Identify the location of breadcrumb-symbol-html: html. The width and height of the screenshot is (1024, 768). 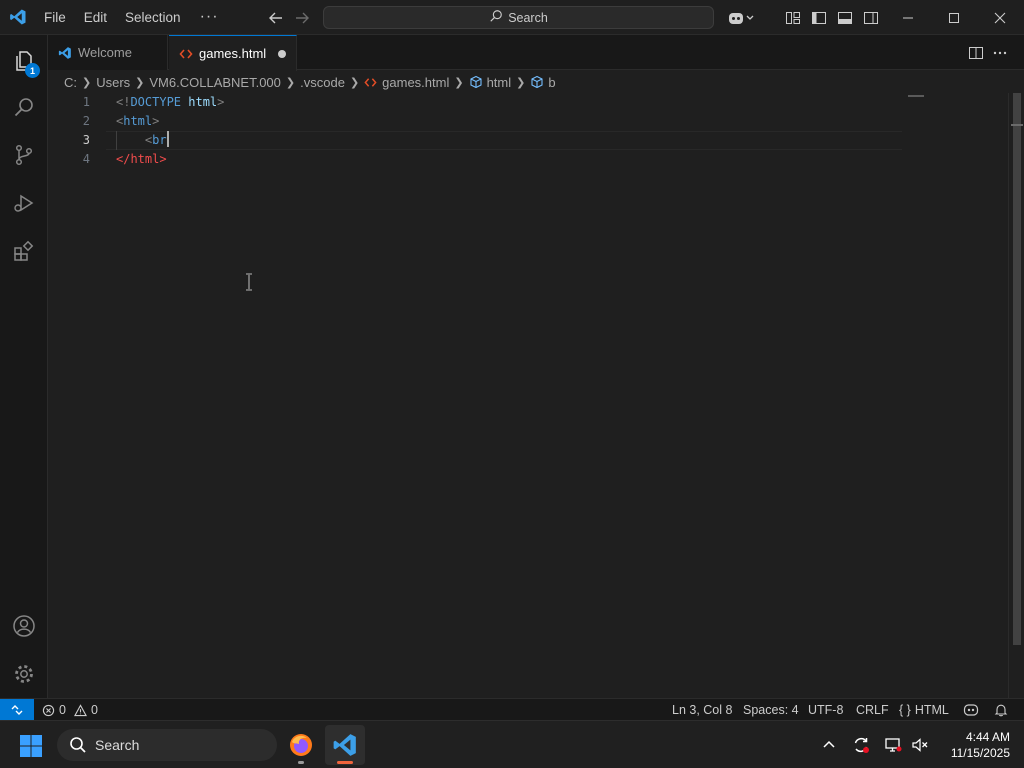
(490, 82).